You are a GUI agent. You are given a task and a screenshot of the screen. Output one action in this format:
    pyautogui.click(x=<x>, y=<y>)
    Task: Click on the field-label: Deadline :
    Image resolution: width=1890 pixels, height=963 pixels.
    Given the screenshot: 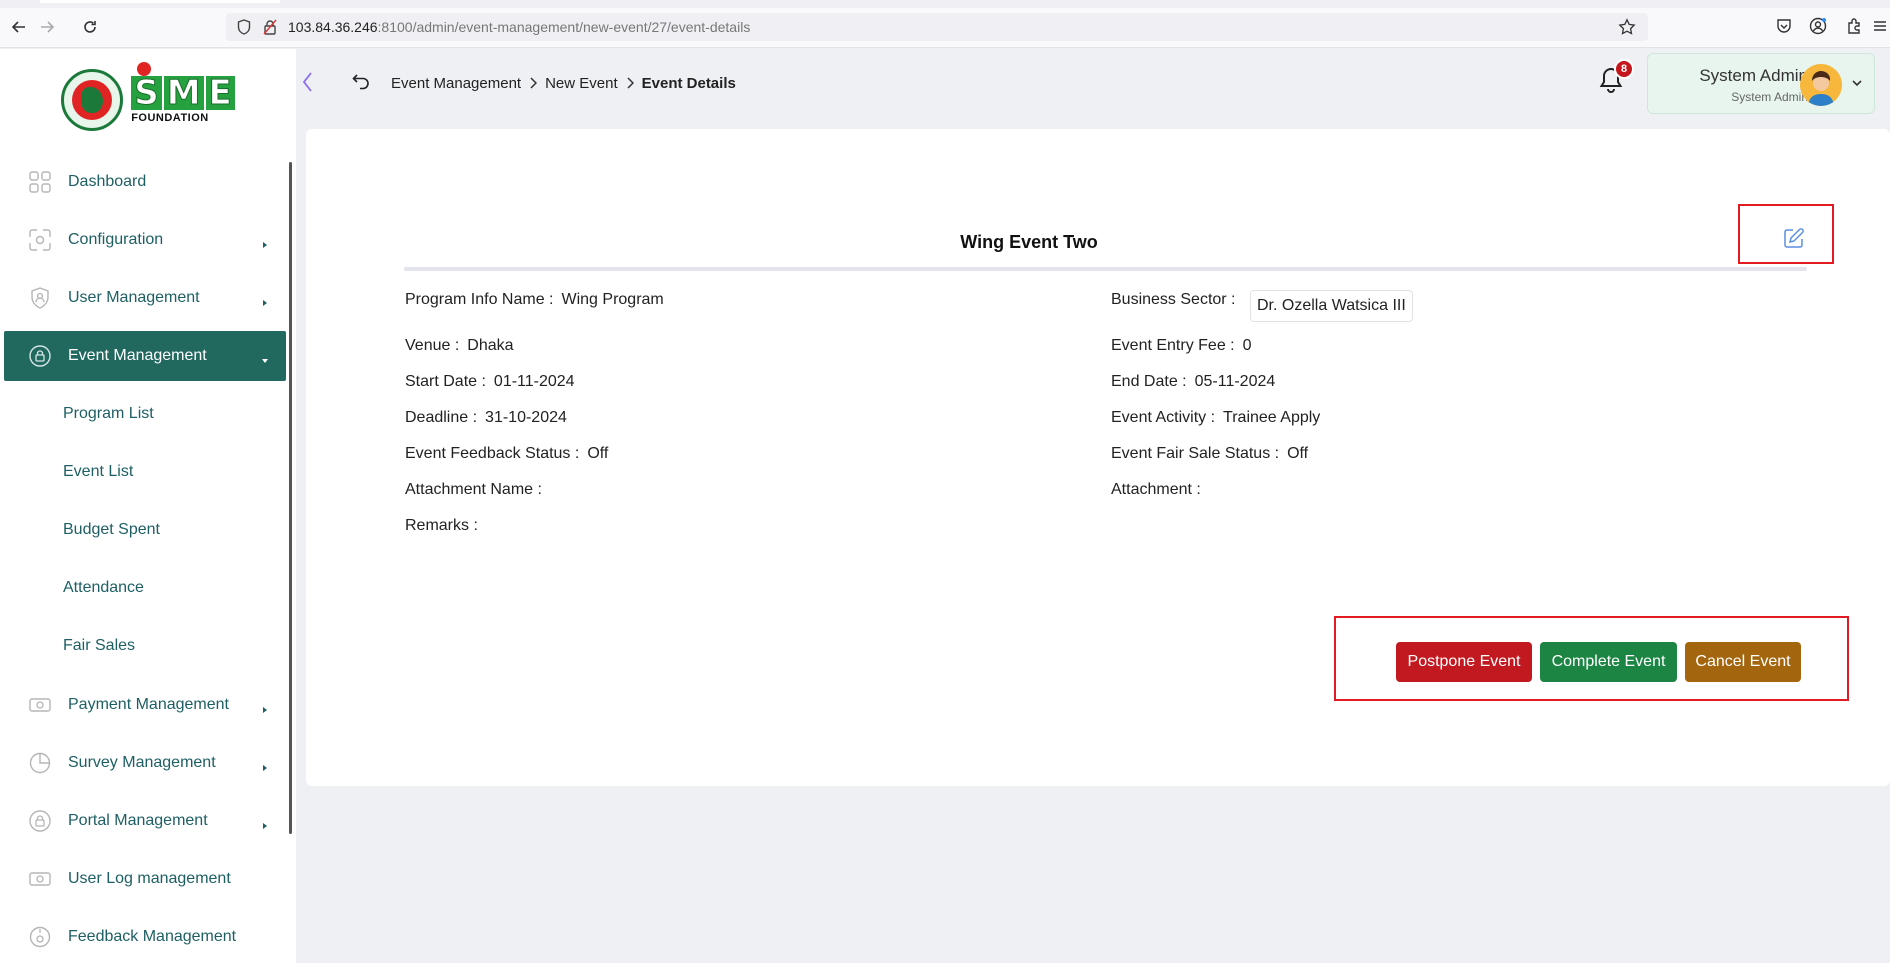 What is the action you would take?
    pyautogui.click(x=441, y=417)
    